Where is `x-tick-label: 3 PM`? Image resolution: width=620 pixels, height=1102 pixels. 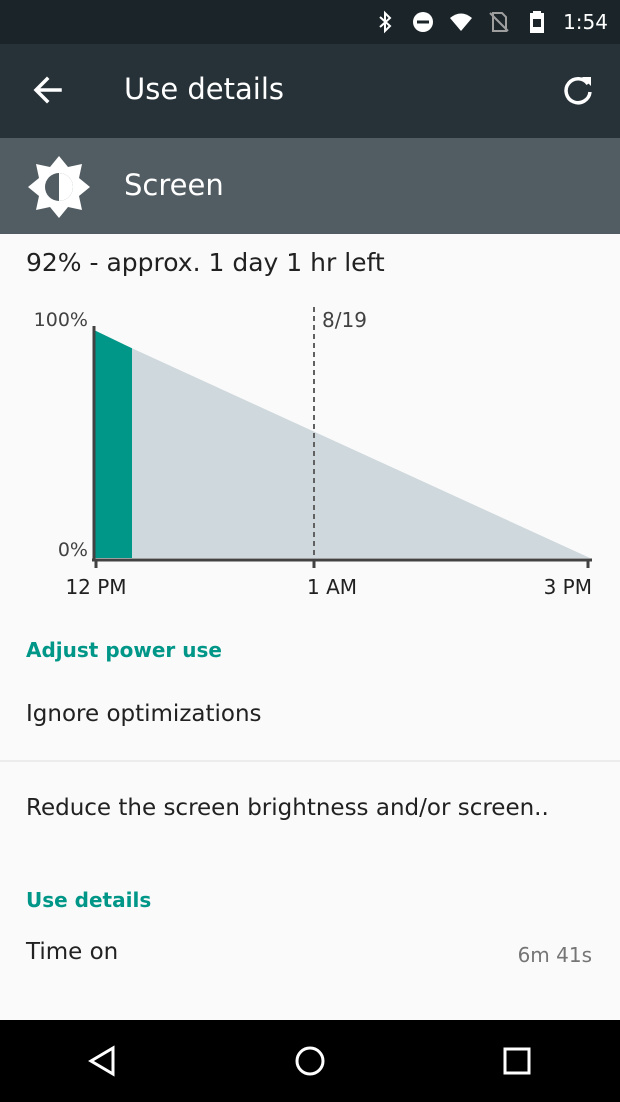 x-tick-label: 3 PM is located at coordinates (568, 587).